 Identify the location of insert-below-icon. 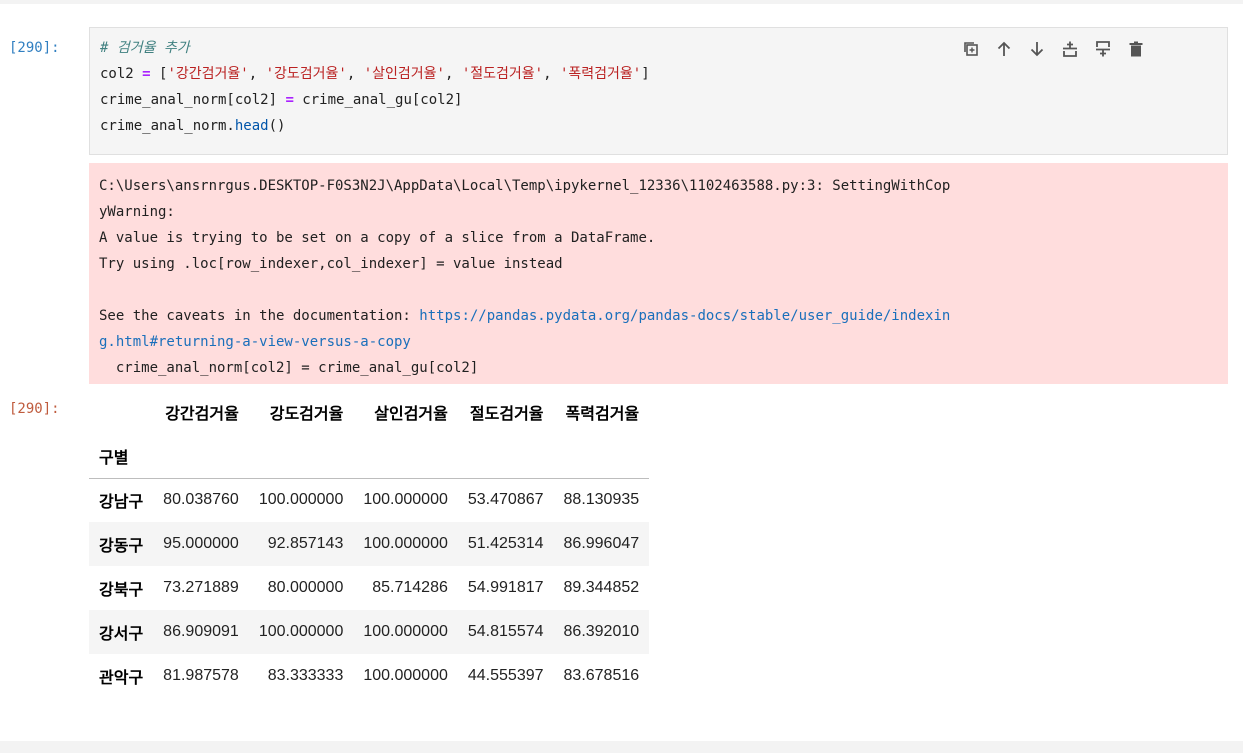
(1103, 49).